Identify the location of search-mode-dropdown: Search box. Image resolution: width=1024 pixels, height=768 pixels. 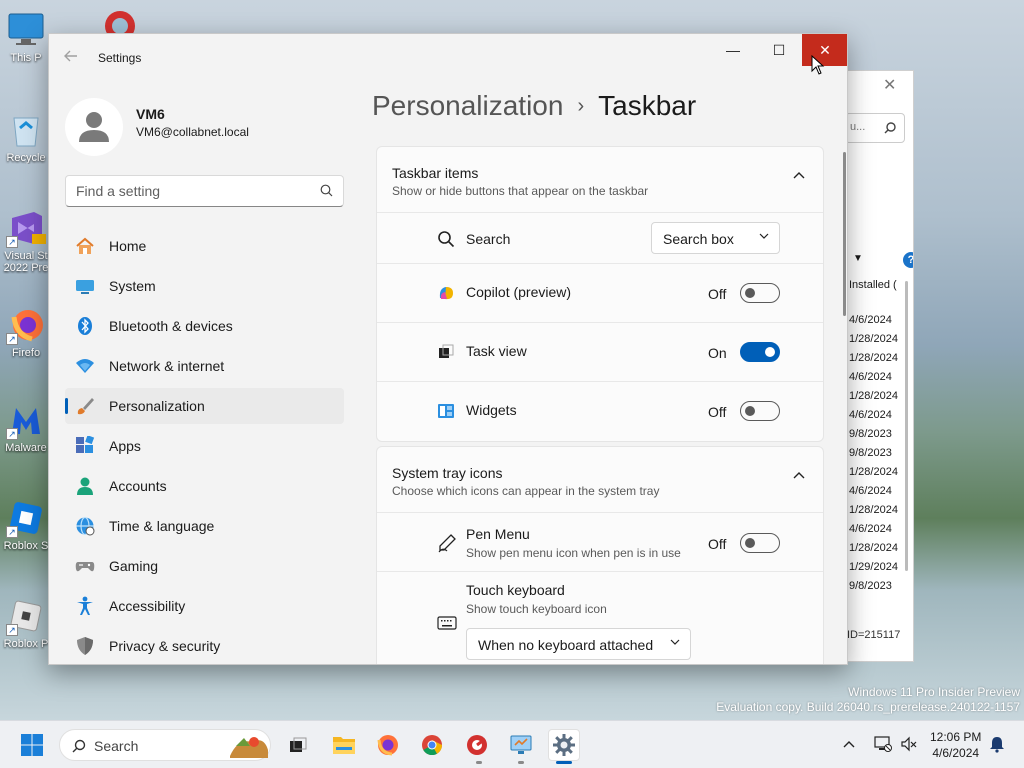
(715, 238).